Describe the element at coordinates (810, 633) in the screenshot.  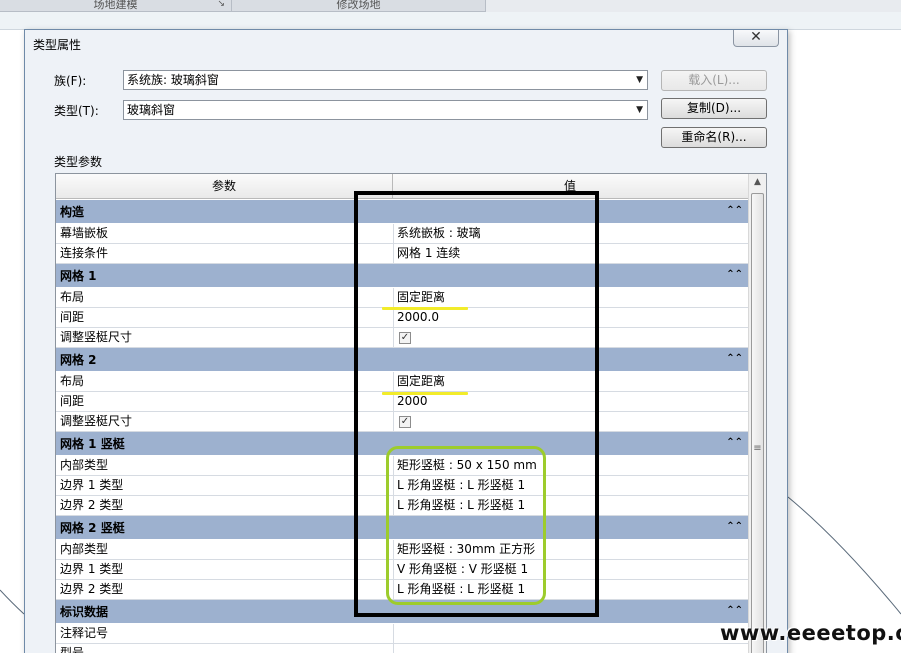
I see `watermark: www.eeeetop.com` at that location.